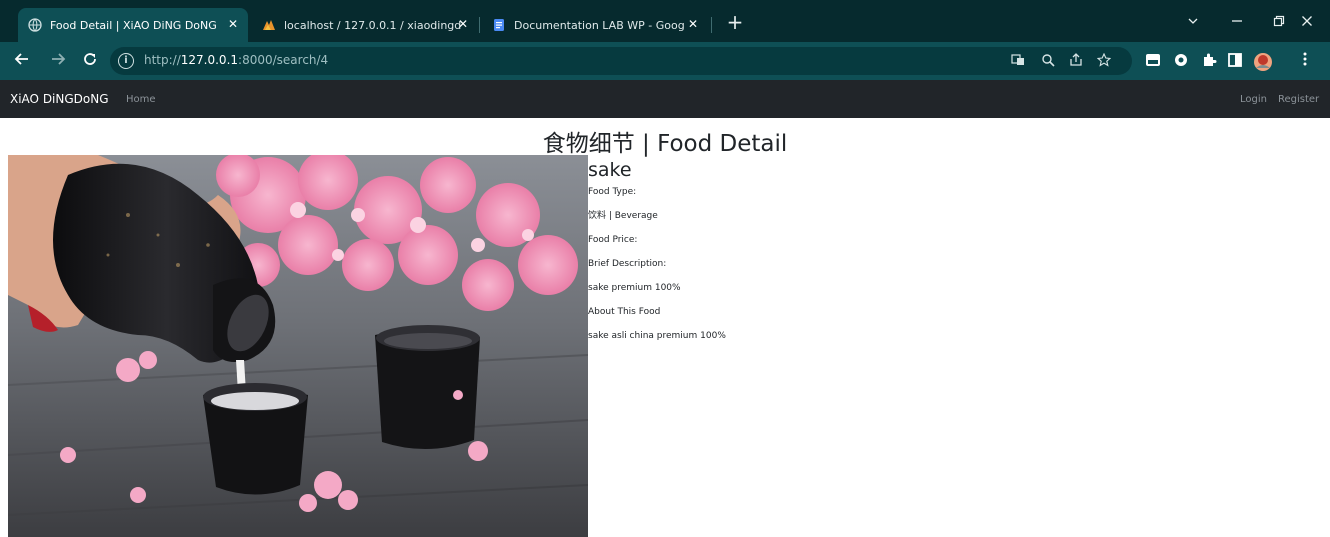  I want to click on side-panel-icon, so click(1235, 61).